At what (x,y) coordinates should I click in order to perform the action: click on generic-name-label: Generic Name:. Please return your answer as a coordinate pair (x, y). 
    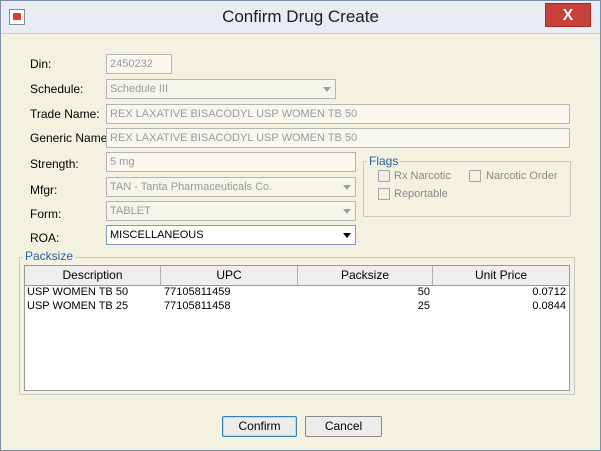
    Looking at the image, I should click on (70, 138).